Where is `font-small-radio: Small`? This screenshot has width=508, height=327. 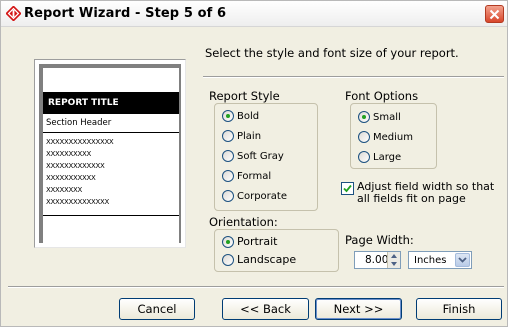
font-small-radio: Small is located at coordinates (379, 117).